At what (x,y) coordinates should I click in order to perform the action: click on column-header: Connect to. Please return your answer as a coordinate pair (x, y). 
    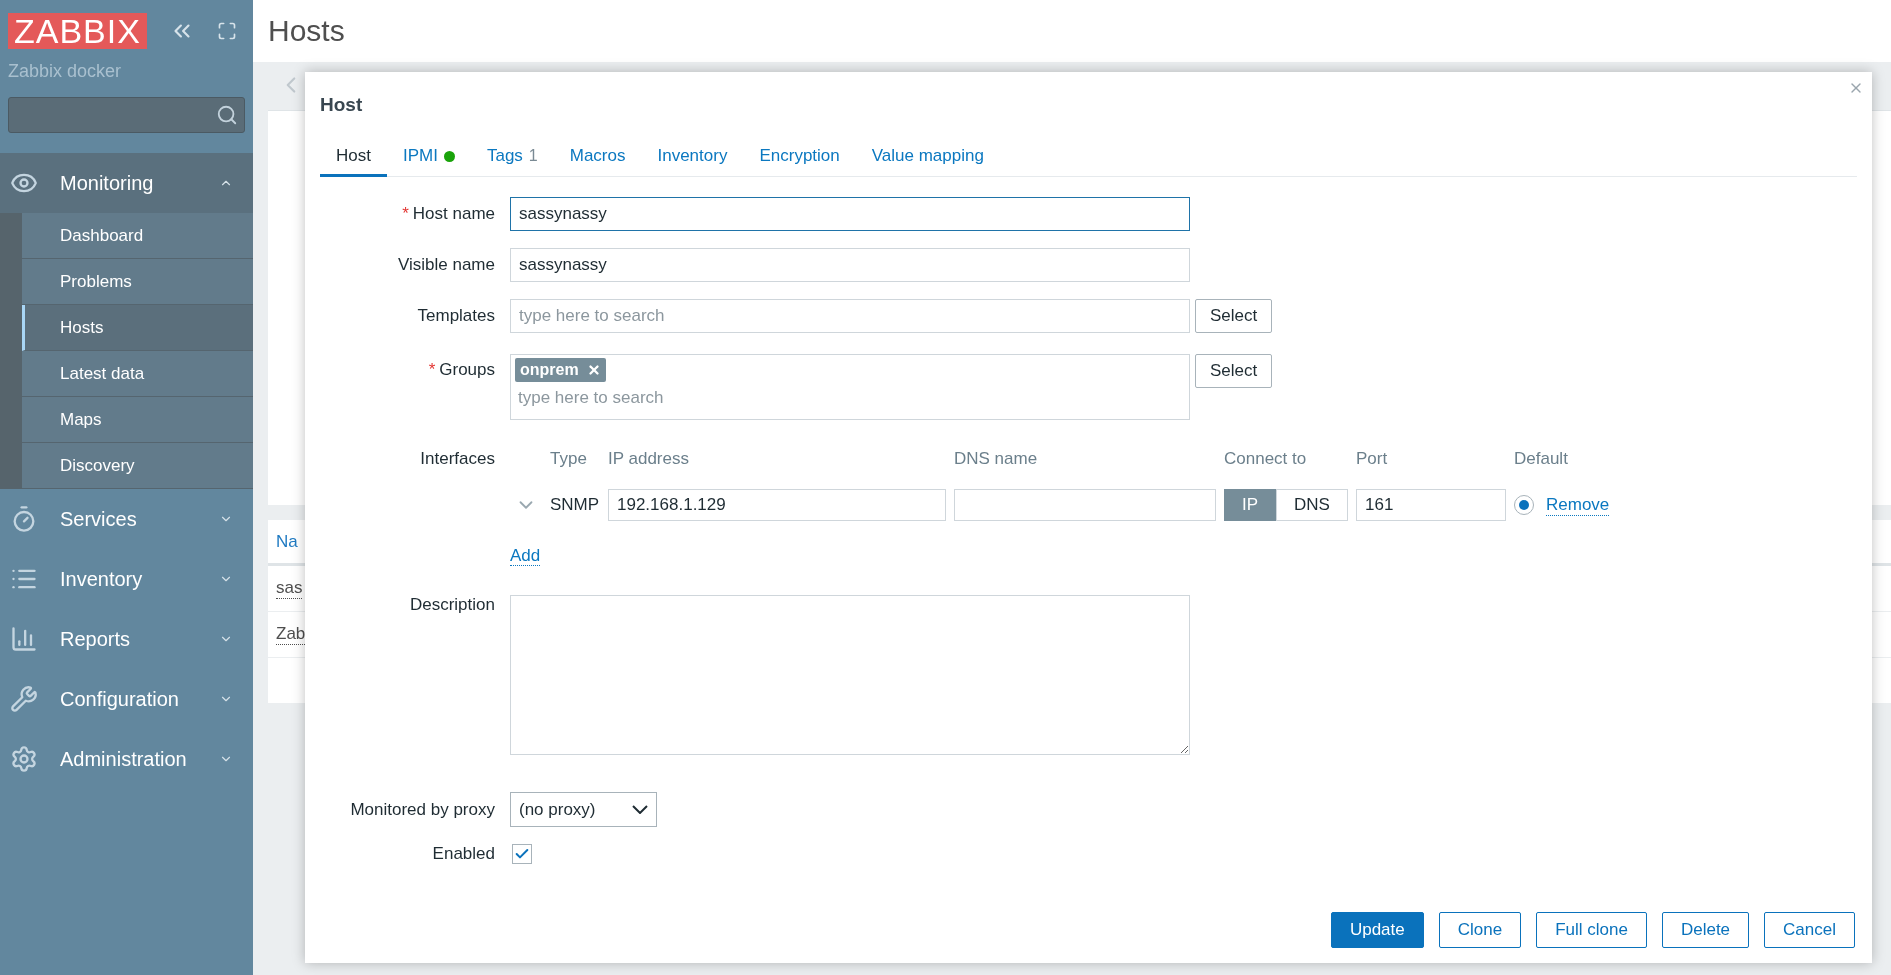
    Looking at the image, I should click on (1266, 459).